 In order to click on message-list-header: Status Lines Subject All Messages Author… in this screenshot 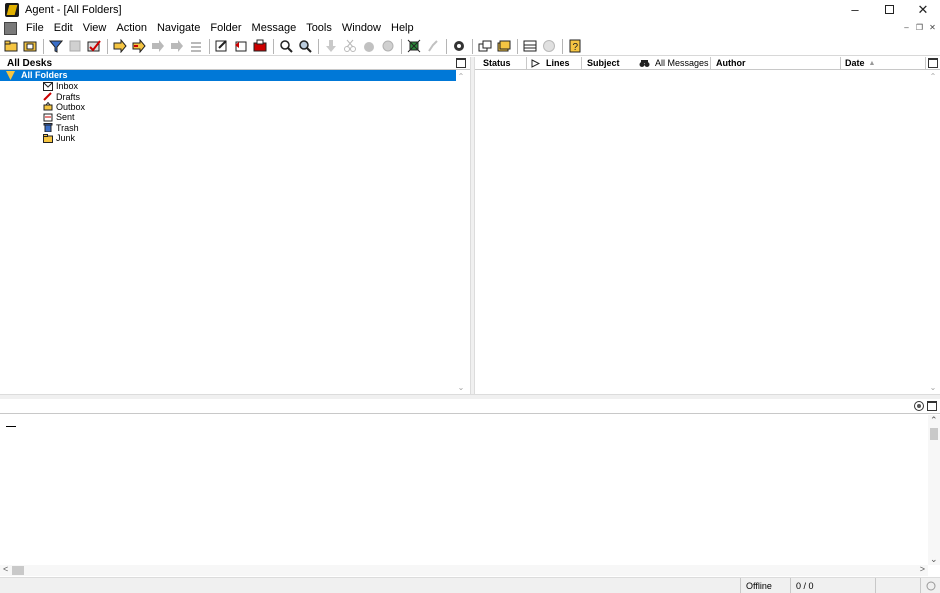, I will do `click(707, 63)`.